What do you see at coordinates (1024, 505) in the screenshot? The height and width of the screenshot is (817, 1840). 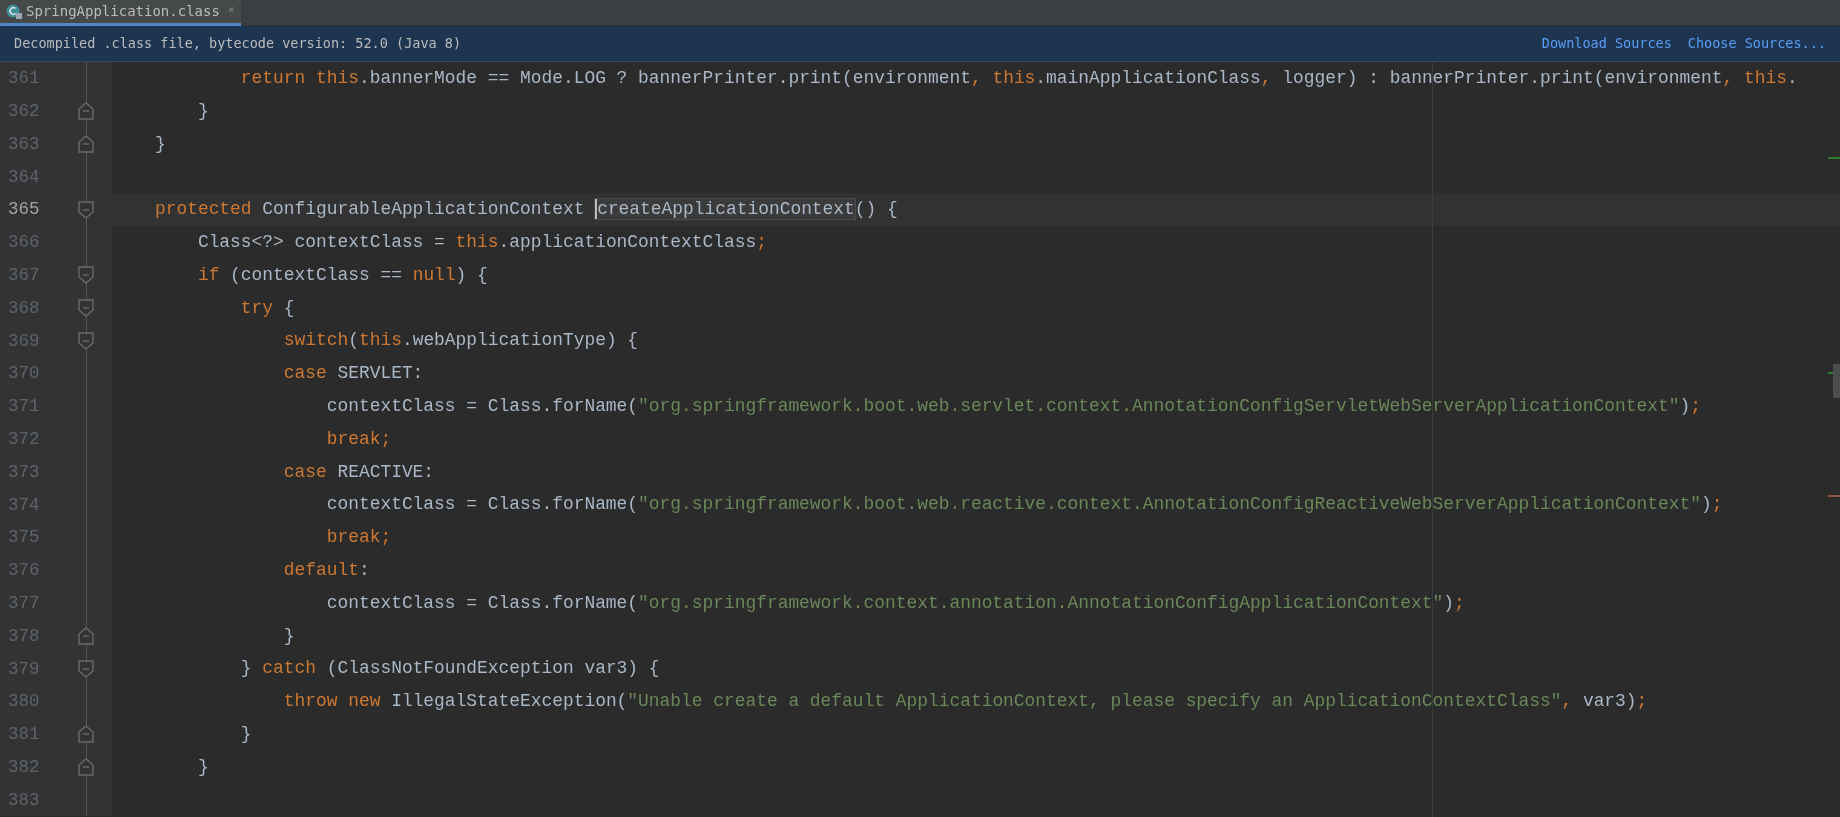 I see `code-line: contextClass = Class.forName("org.springframework.boot.web.reactive.context.AnnotationConfigReactiveWebServerApplicationContext");` at bounding box center [1024, 505].